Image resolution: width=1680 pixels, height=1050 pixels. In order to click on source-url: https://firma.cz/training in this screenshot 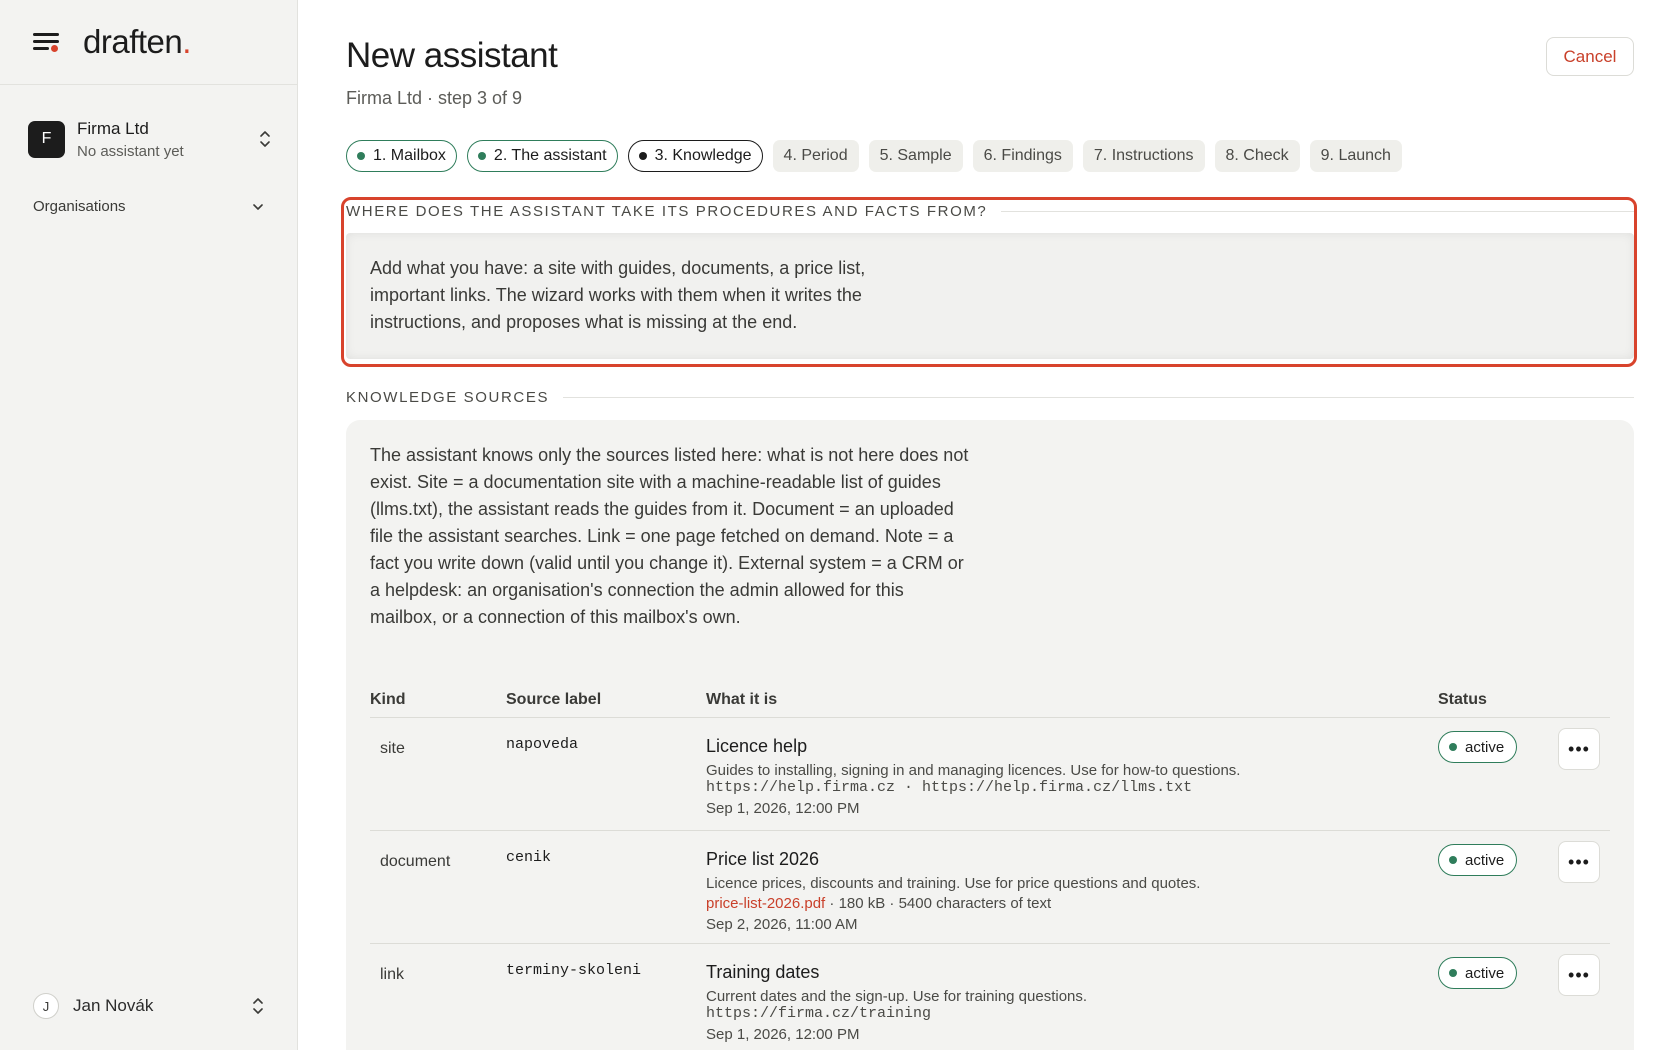, I will do `click(819, 1013)`.